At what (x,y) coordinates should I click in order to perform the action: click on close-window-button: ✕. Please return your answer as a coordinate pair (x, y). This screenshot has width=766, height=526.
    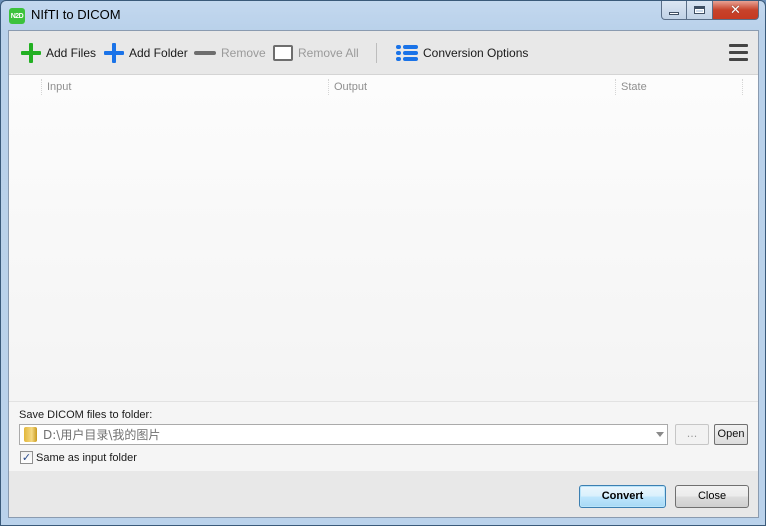
    Looking at the image, I should click on (736, 10).